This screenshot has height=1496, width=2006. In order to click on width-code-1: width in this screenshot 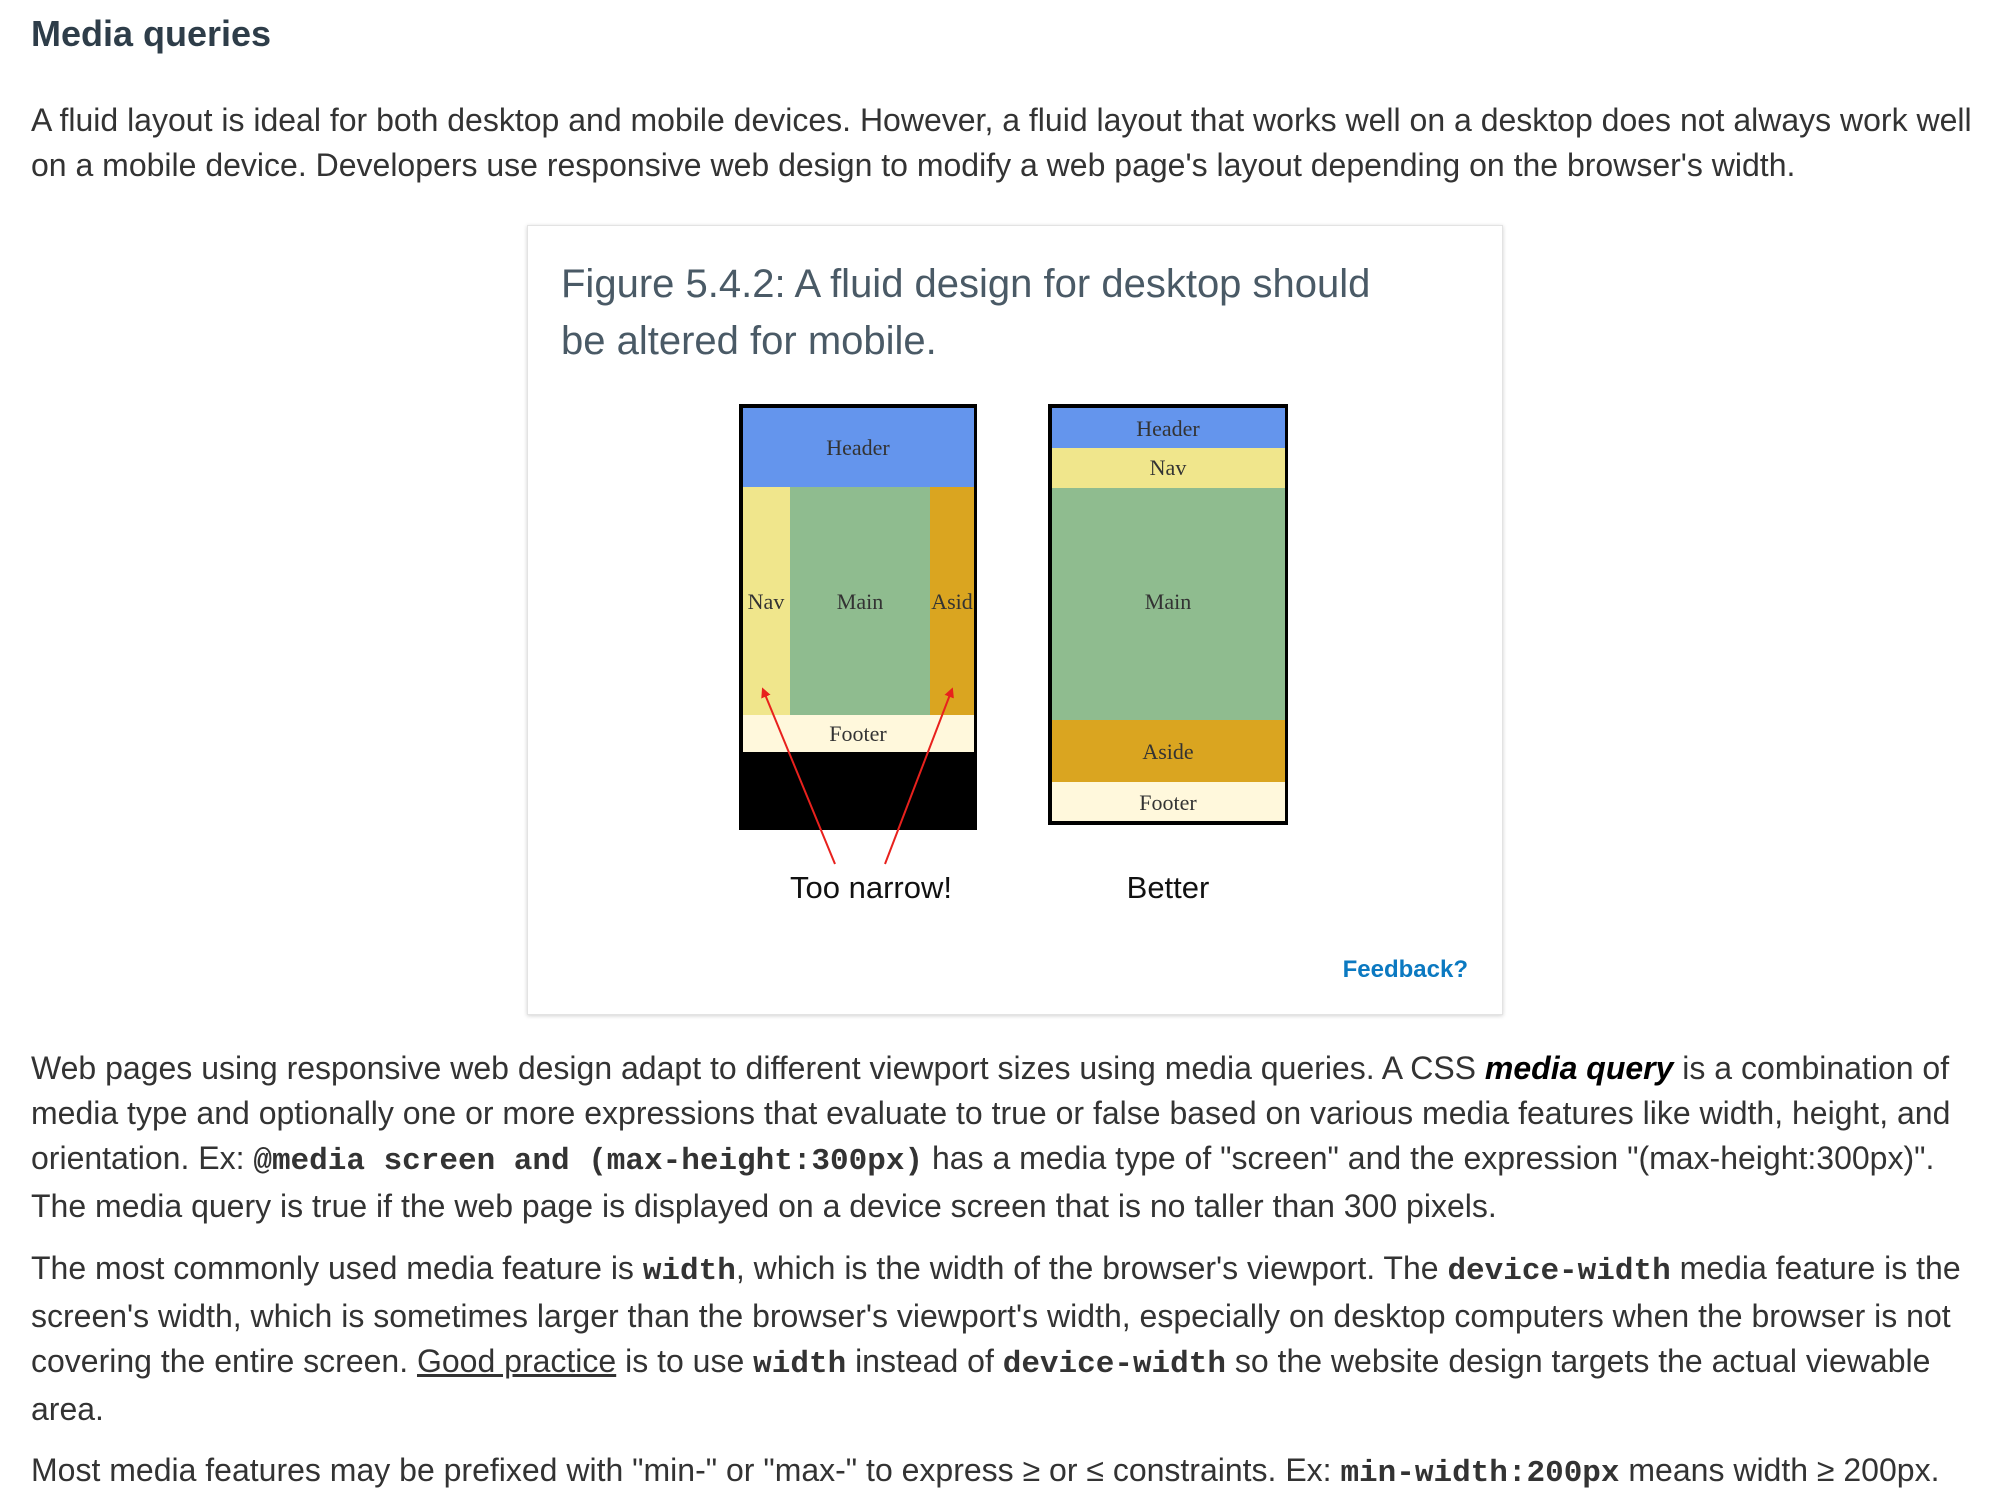, I will do `click(689, 1271)`.